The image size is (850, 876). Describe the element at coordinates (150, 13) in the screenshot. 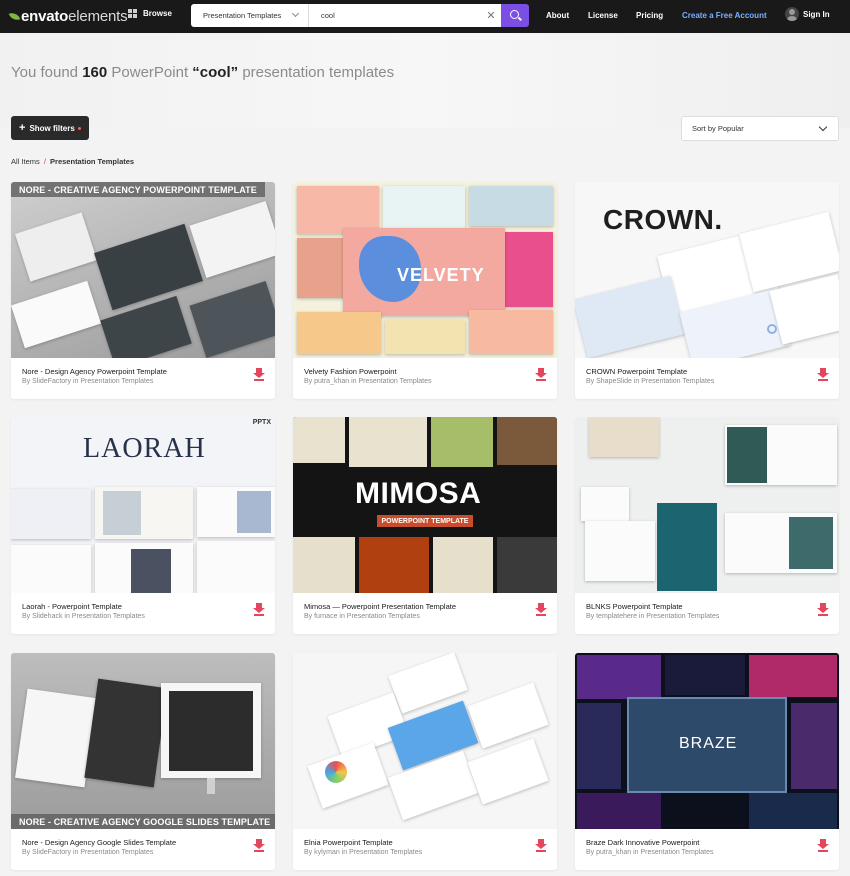

I see `browse-button: Browse` at that location.